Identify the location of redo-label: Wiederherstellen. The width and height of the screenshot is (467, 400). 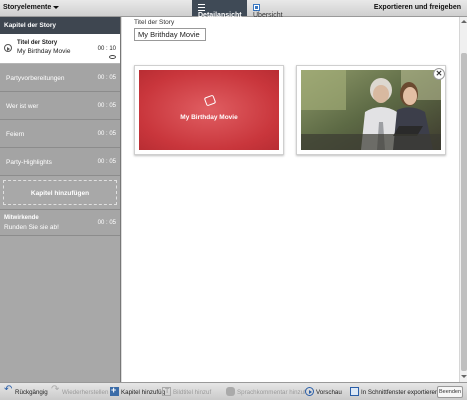
(85, 392).